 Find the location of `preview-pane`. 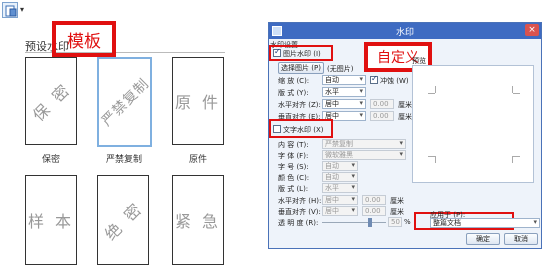

preview-pane is located at coordinates (473, 124).